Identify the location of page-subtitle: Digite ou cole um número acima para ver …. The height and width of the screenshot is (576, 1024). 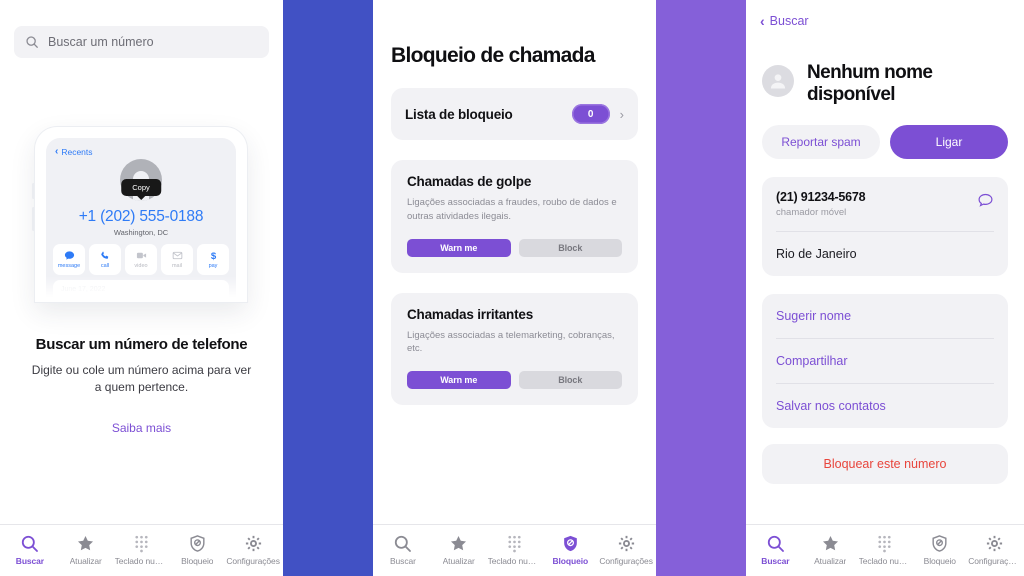
(141, 379).